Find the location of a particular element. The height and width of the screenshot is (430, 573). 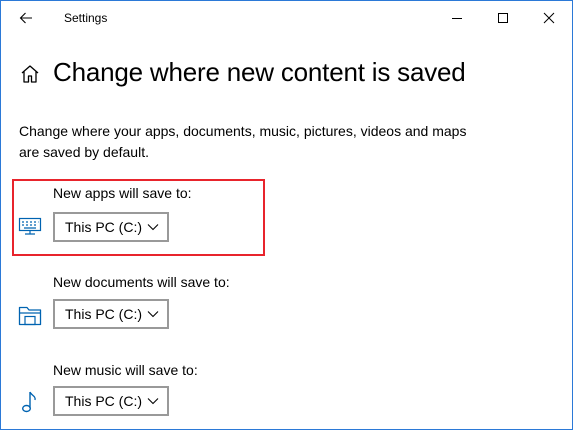

music-save-label: New music will save to: is located at coordinates (125, 370).